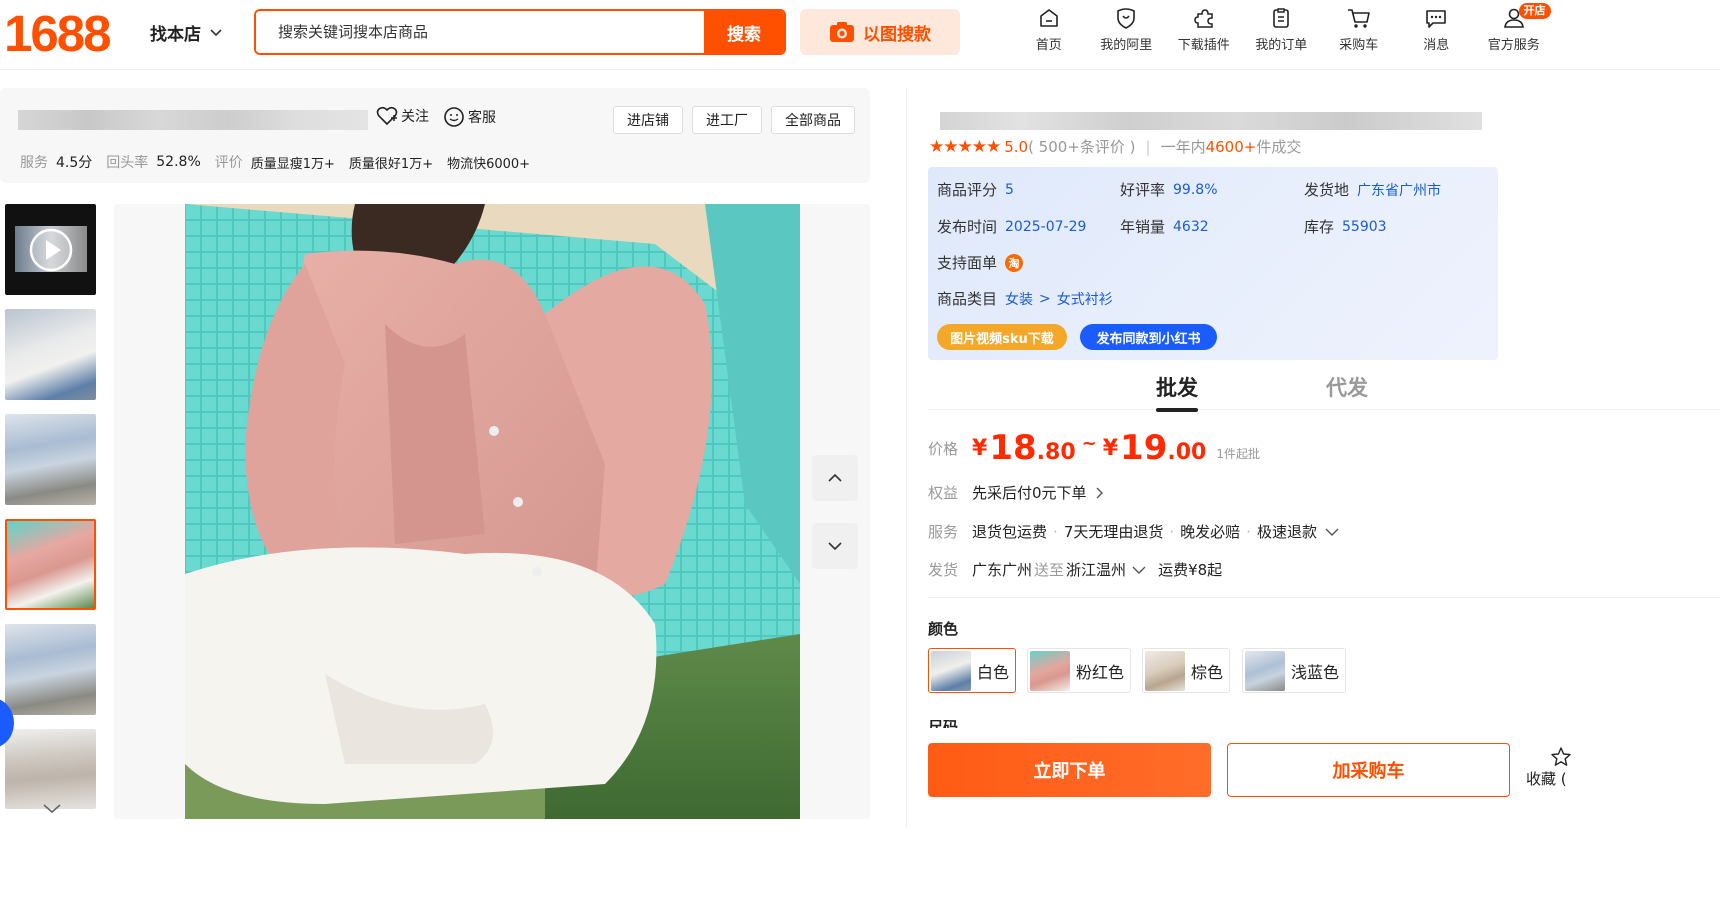 The image size is (1720, 912). I want to click on review-count-link: ( 500+条评价 ), so click(1081, 146).